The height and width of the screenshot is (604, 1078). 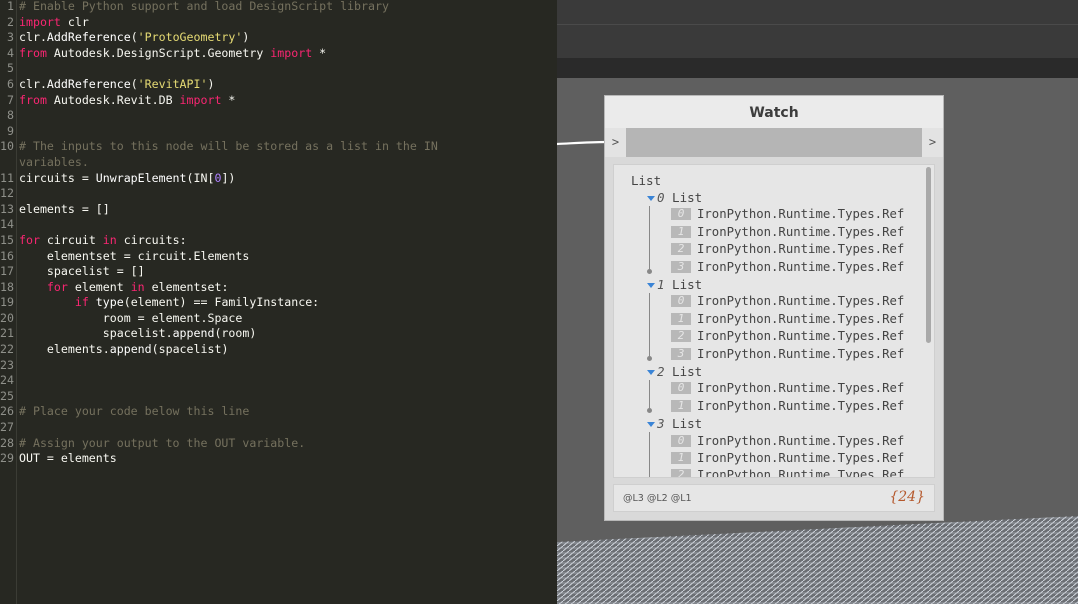 What do you see at coordinates (219, 116) in the screenshot?
I see `code-line: 8` at bounding box center [219, 116].